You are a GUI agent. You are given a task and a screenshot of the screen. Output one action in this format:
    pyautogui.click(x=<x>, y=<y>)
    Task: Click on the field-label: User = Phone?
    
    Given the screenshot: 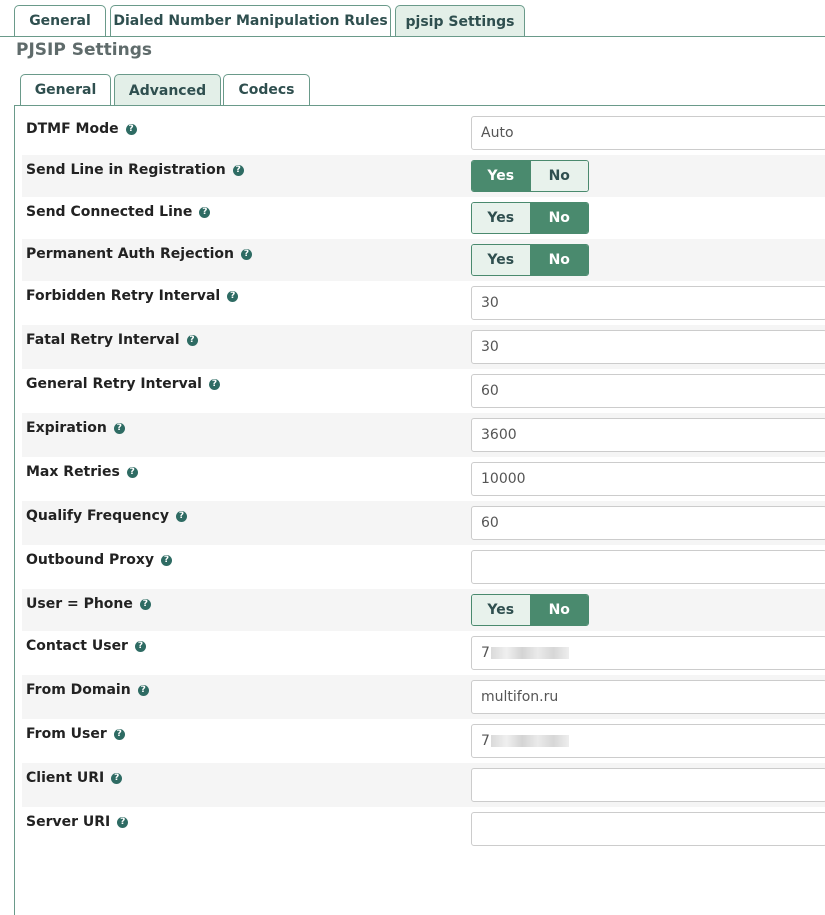 What is the action you would take?
    pyautogui.click(x=88, y=604)
    